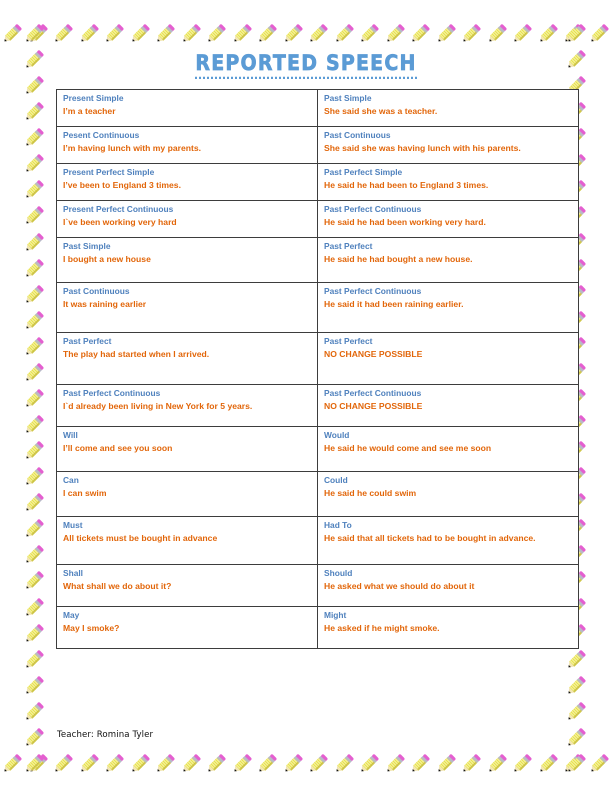 This screenshot has height=792, width=612. Describe the element at coordinates (187, 108) in the screenshot. I see `direct-speech-cell: Present Simple I’m a teacher` at that location.